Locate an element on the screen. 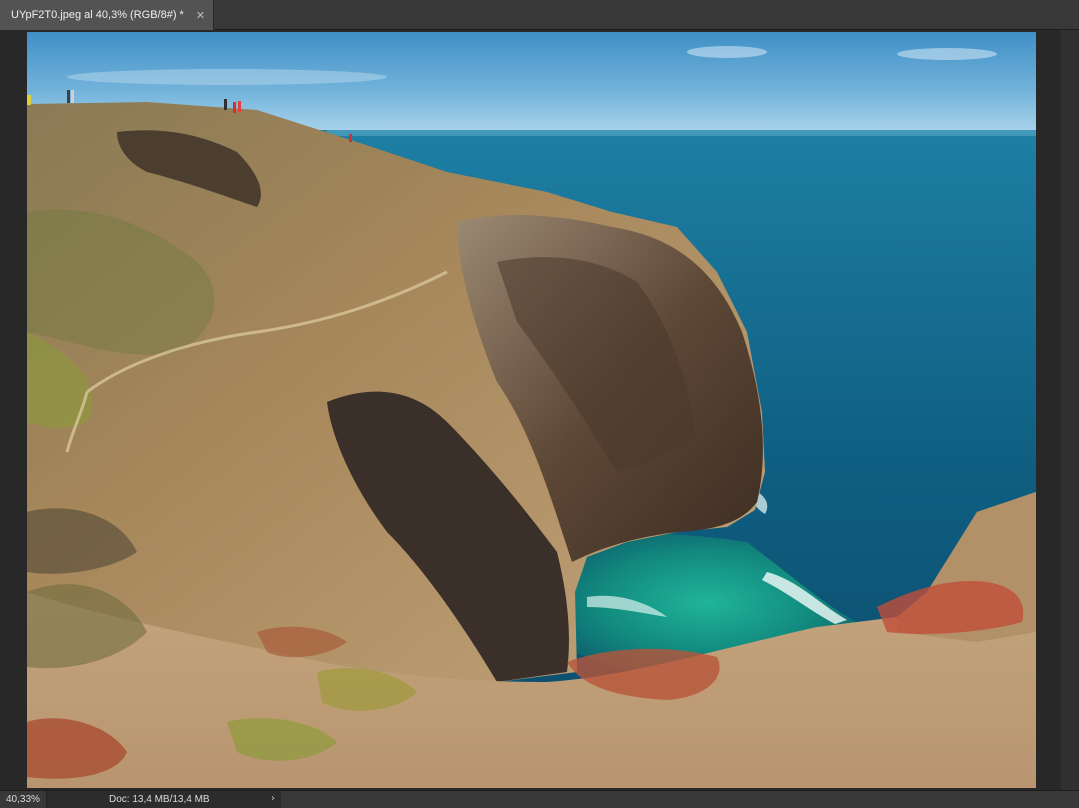 Image resolution: width=1079 pixels, height=808 pixels. zoom-level-value: 40,33% is located at coordinates (23, 799).